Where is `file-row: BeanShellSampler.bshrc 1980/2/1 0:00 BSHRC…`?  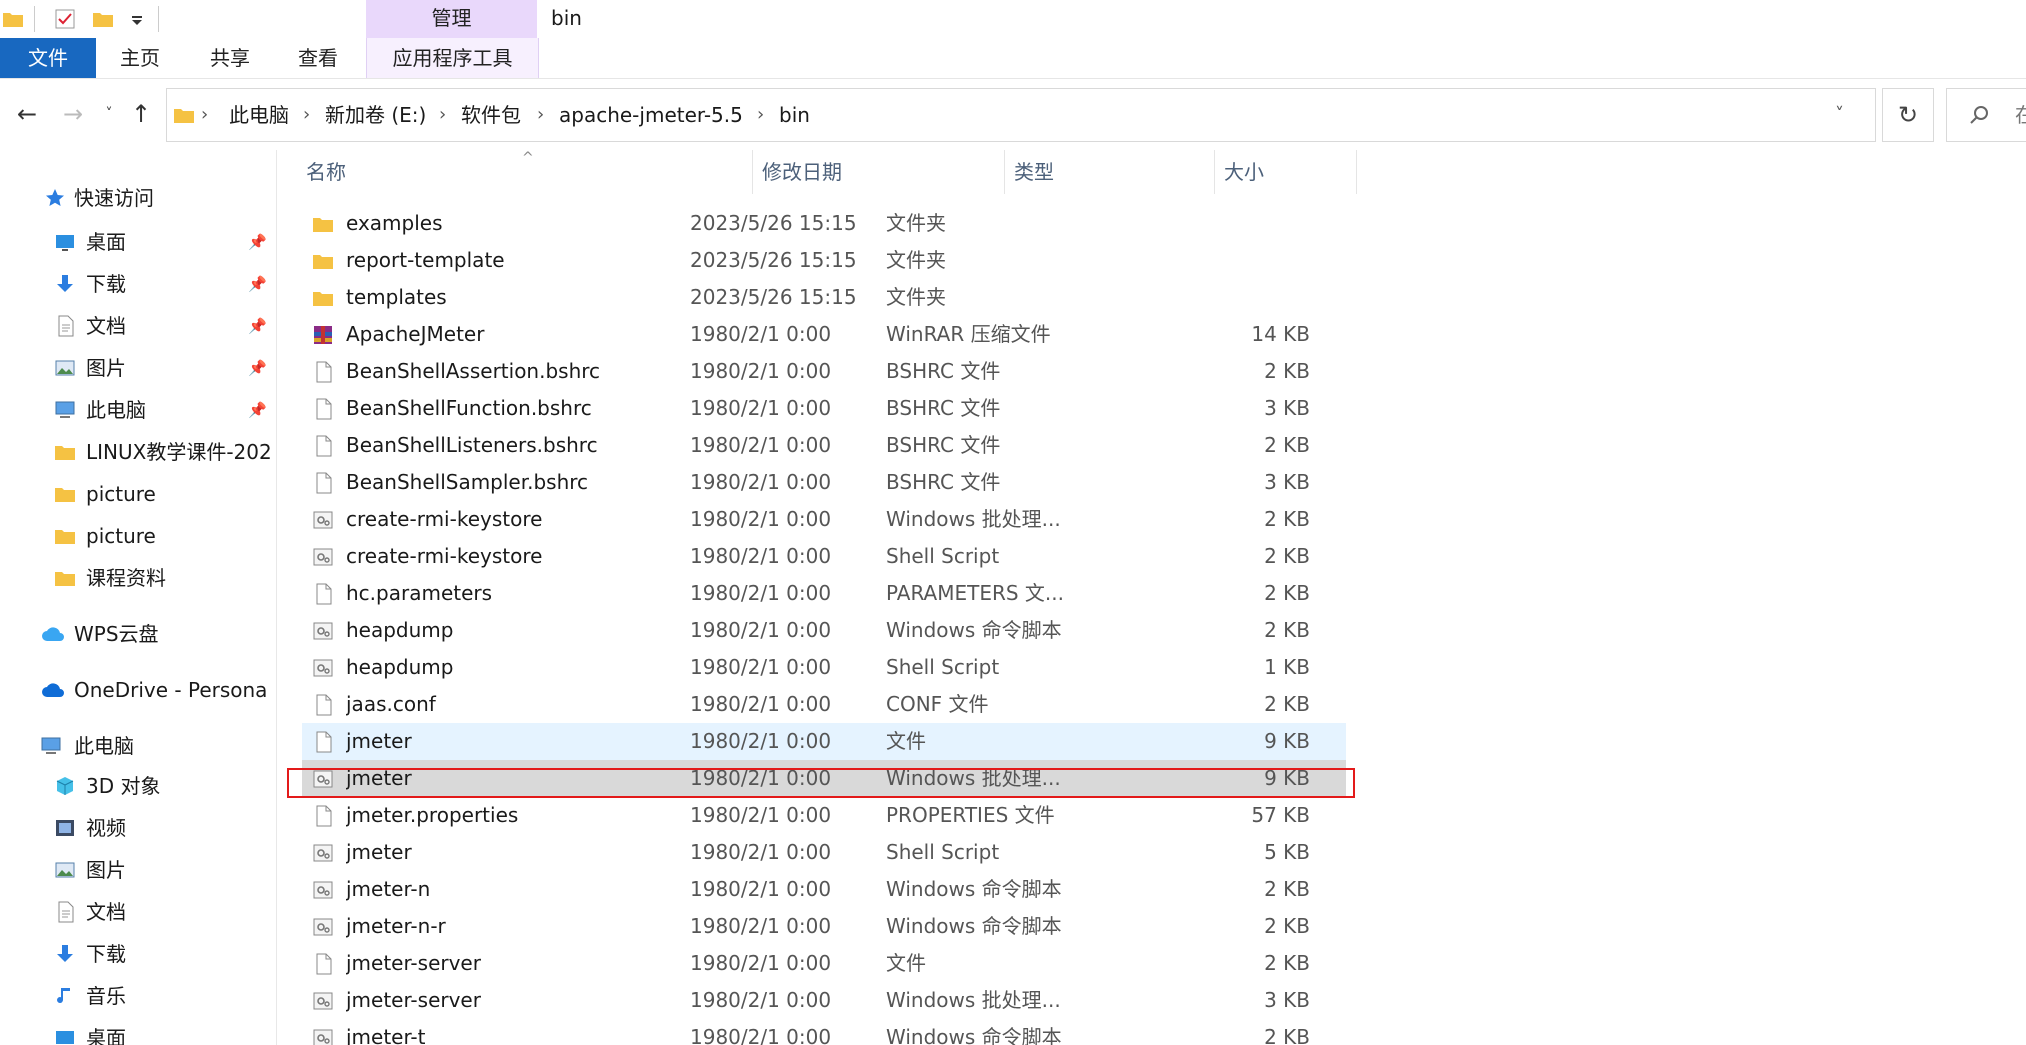 file-row: BeanShellSampler.bshrc 1980/2/1 0:00 BSHRC… is located at coordinates (824, 482).